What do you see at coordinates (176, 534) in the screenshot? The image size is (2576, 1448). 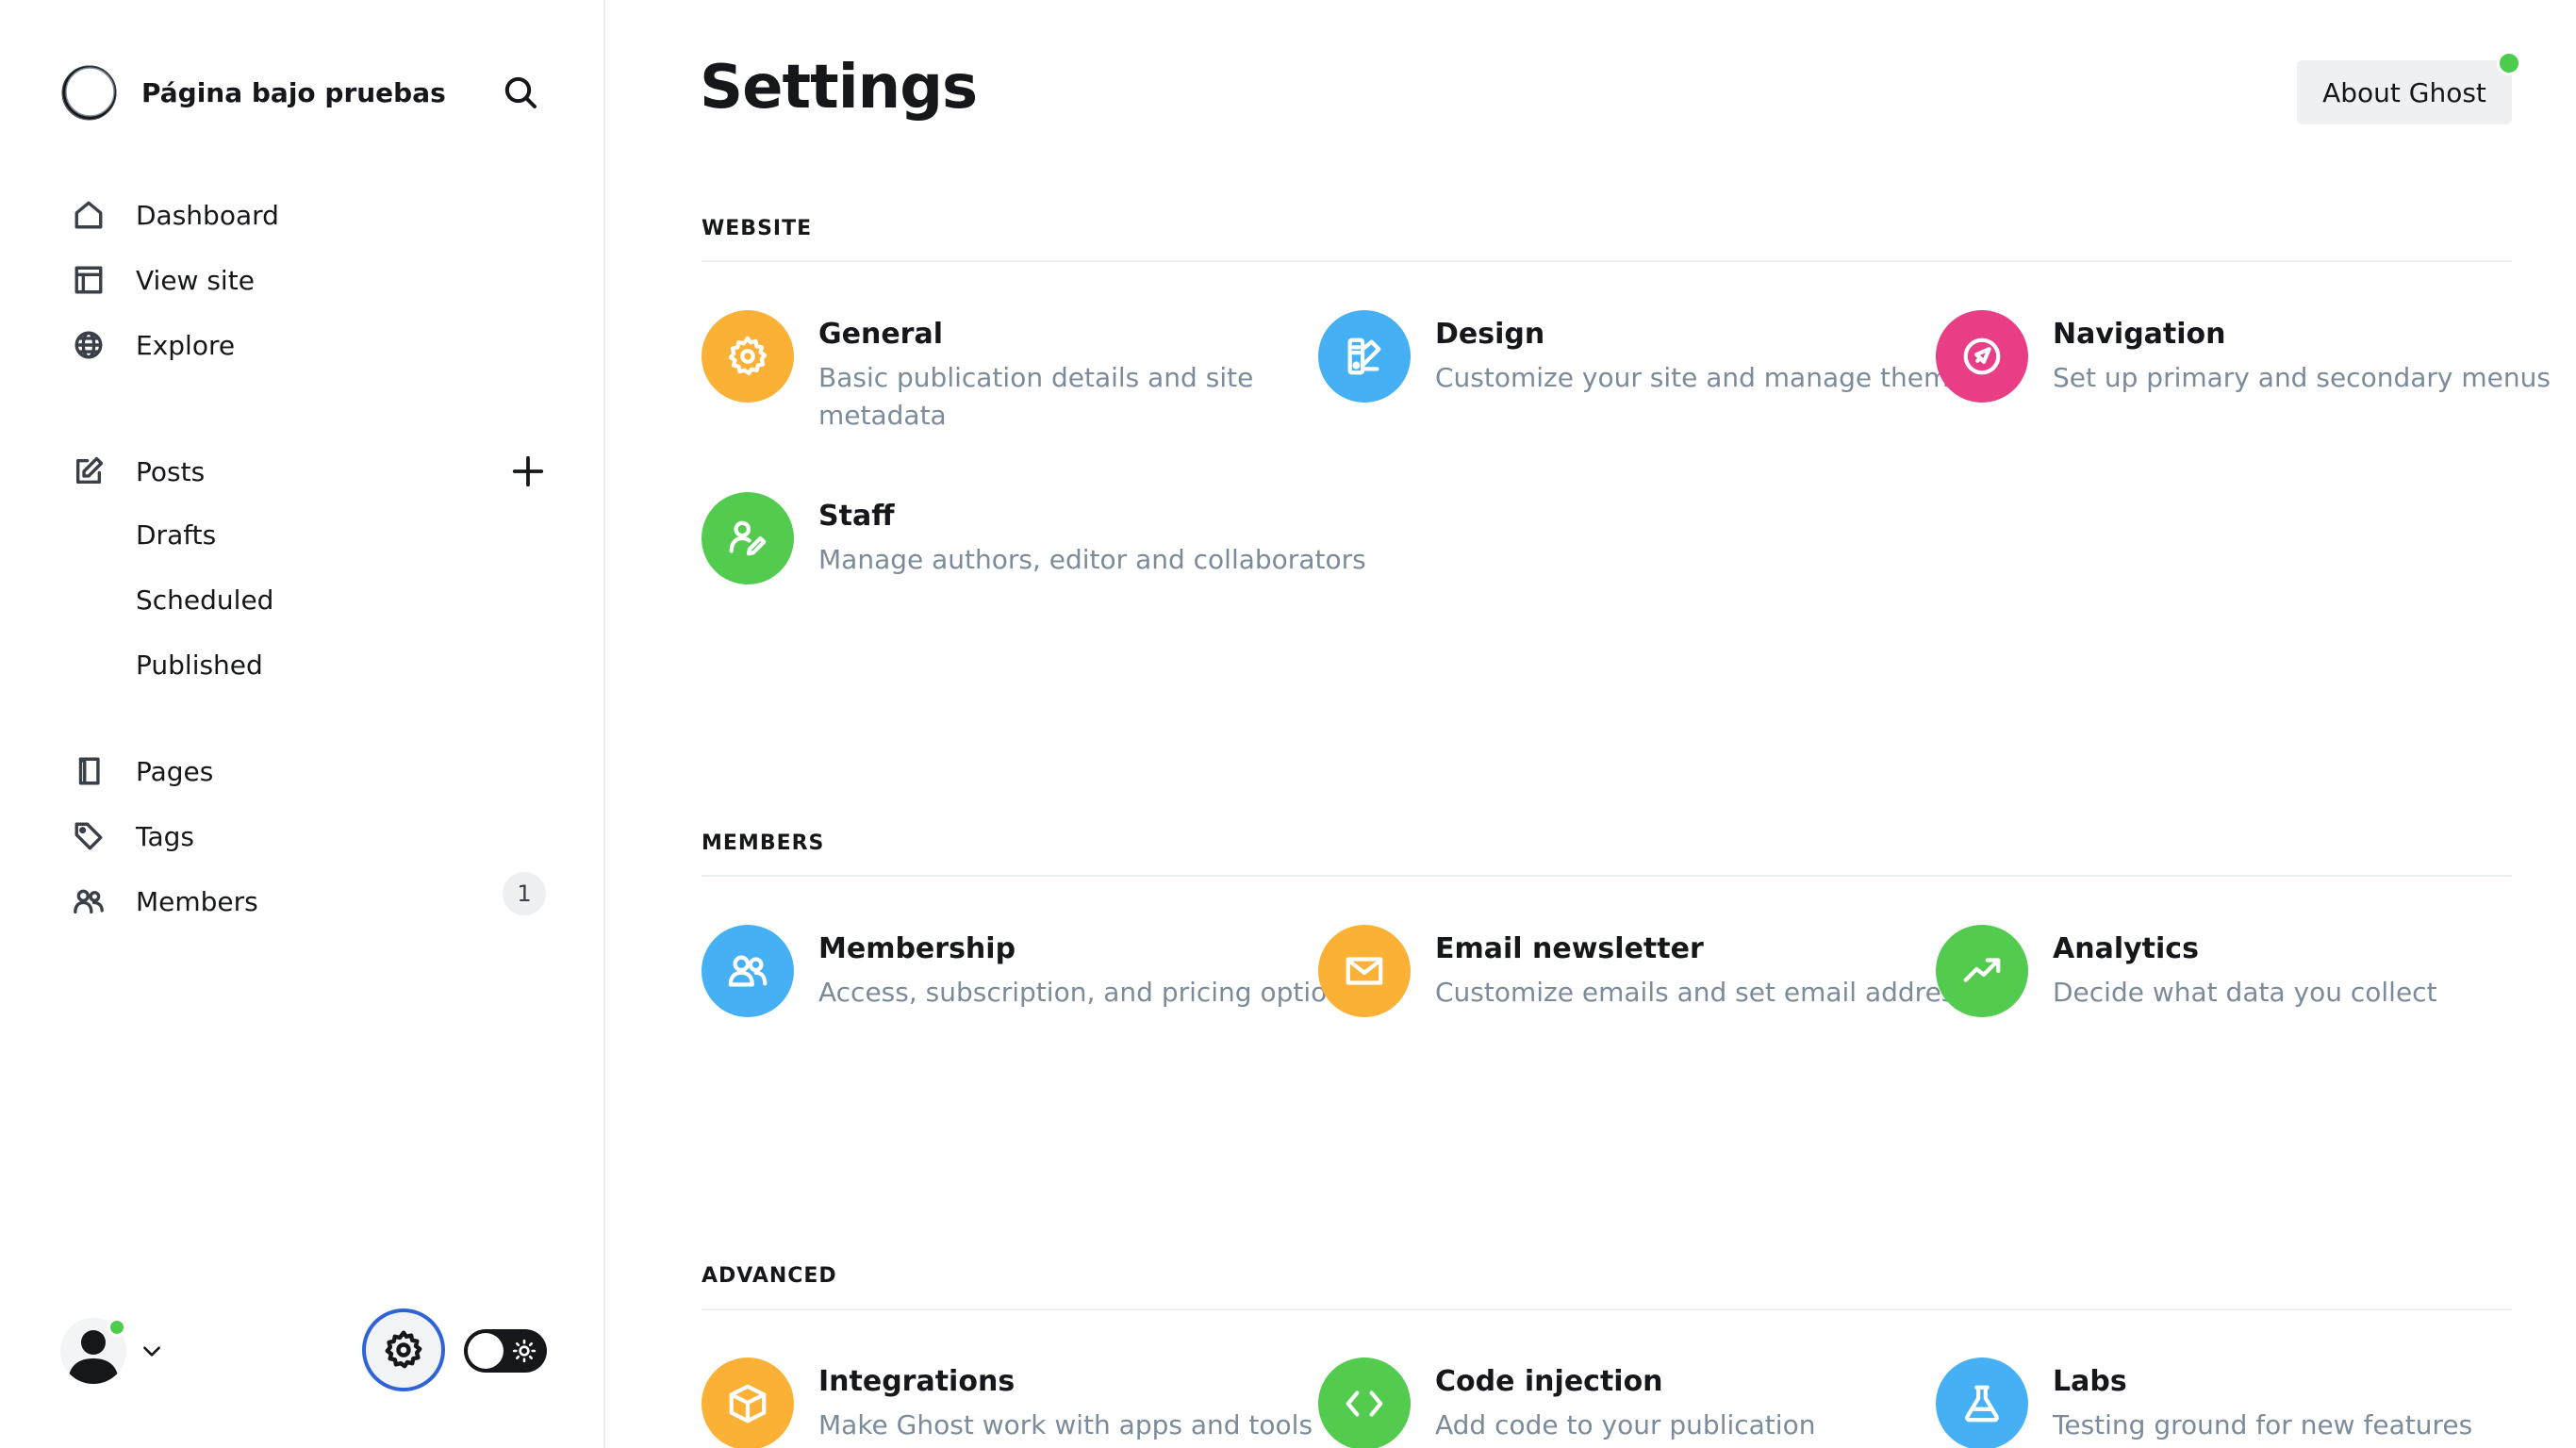 I see `nav-drafts: Drafts` at bounding box center [176, 534].